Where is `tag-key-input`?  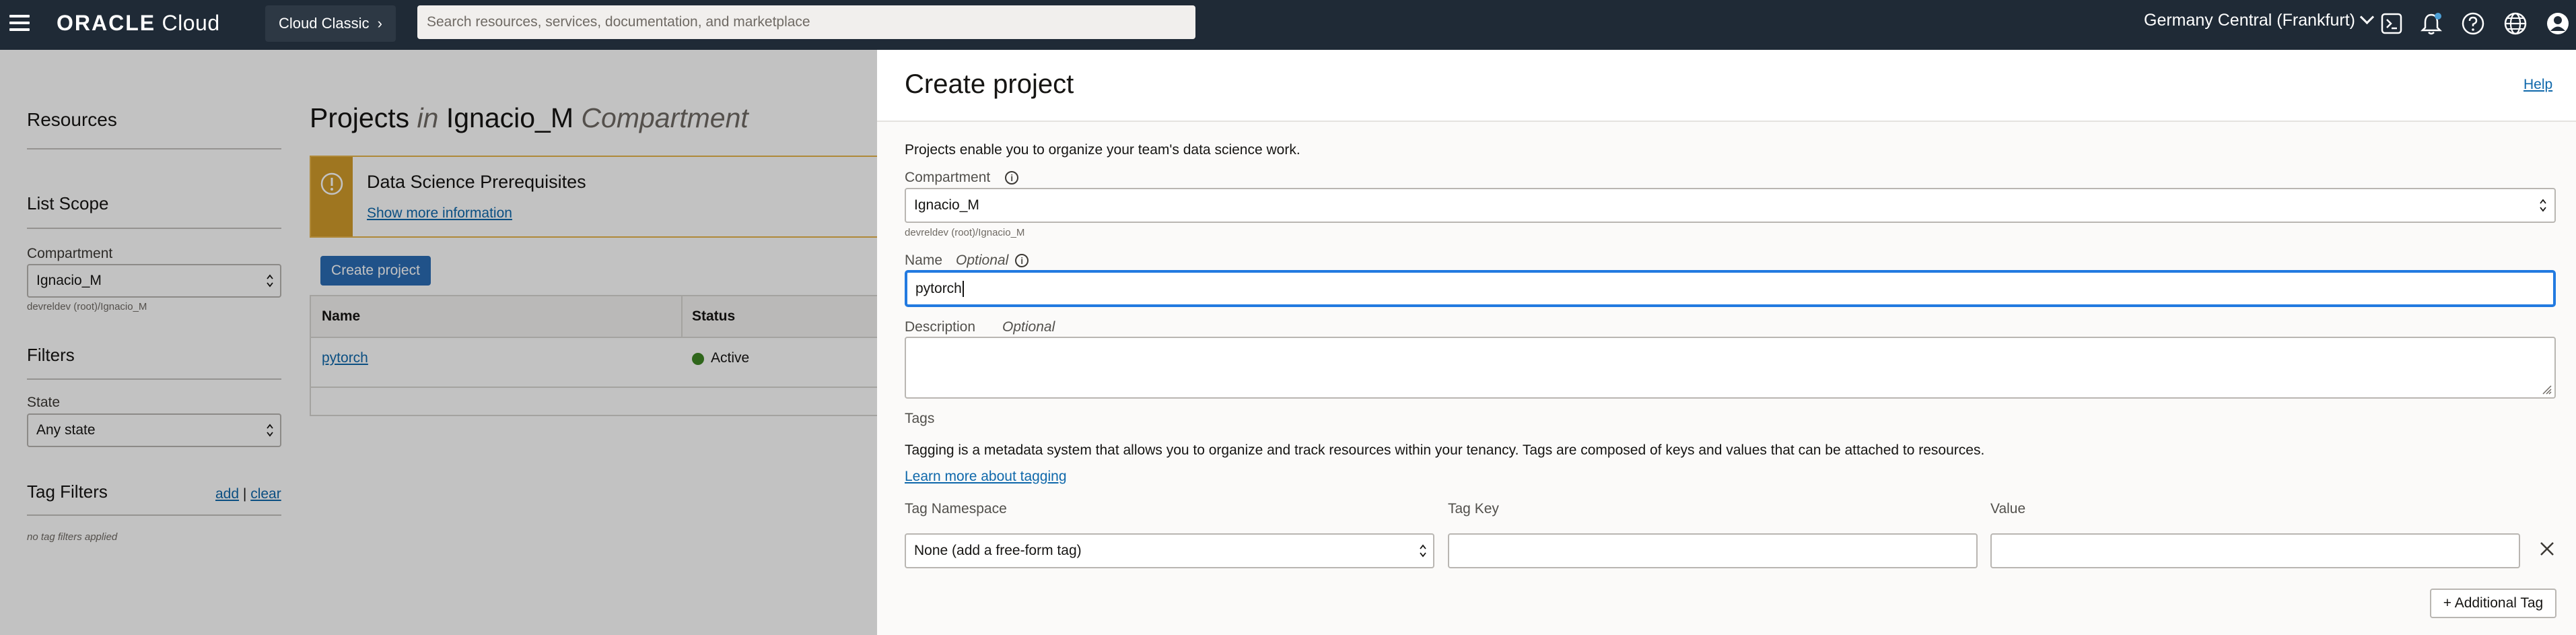 tag-key-input is located at coordinates (1713, 550).